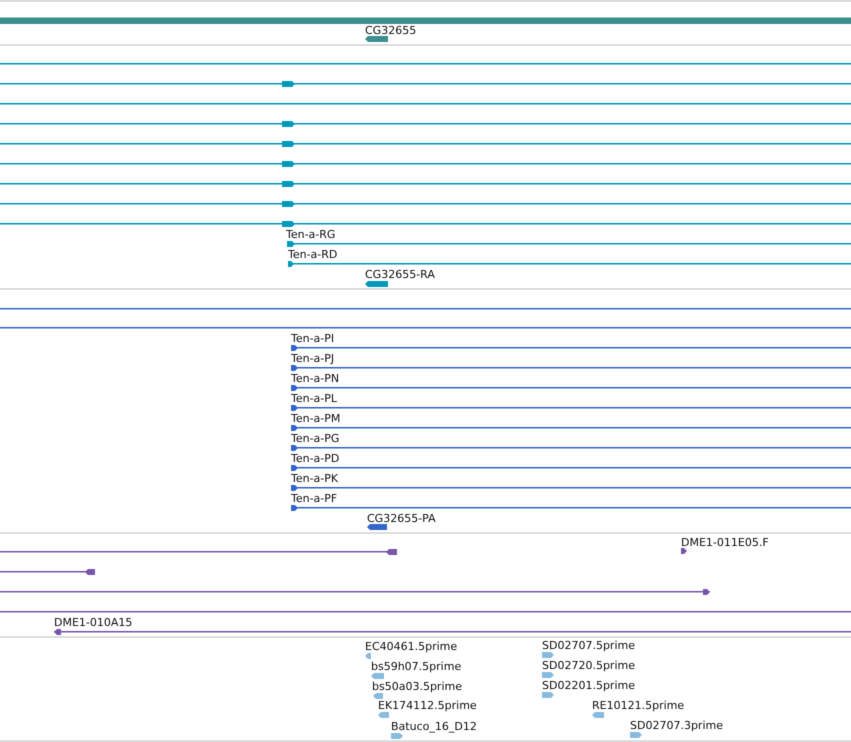  What do you see at coordinates (411, 646) in the screenshot?
I see `feature-label: EC40461.5prime` at bounding box center [411, 646].